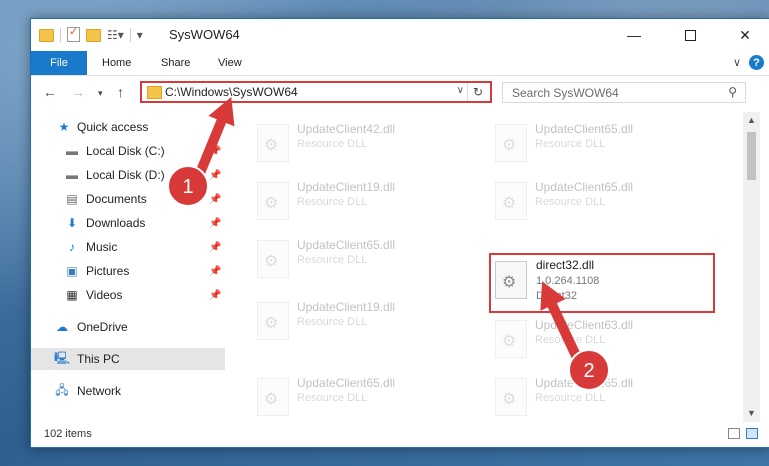  I want to click on tab-file: File, so click(59, 63).